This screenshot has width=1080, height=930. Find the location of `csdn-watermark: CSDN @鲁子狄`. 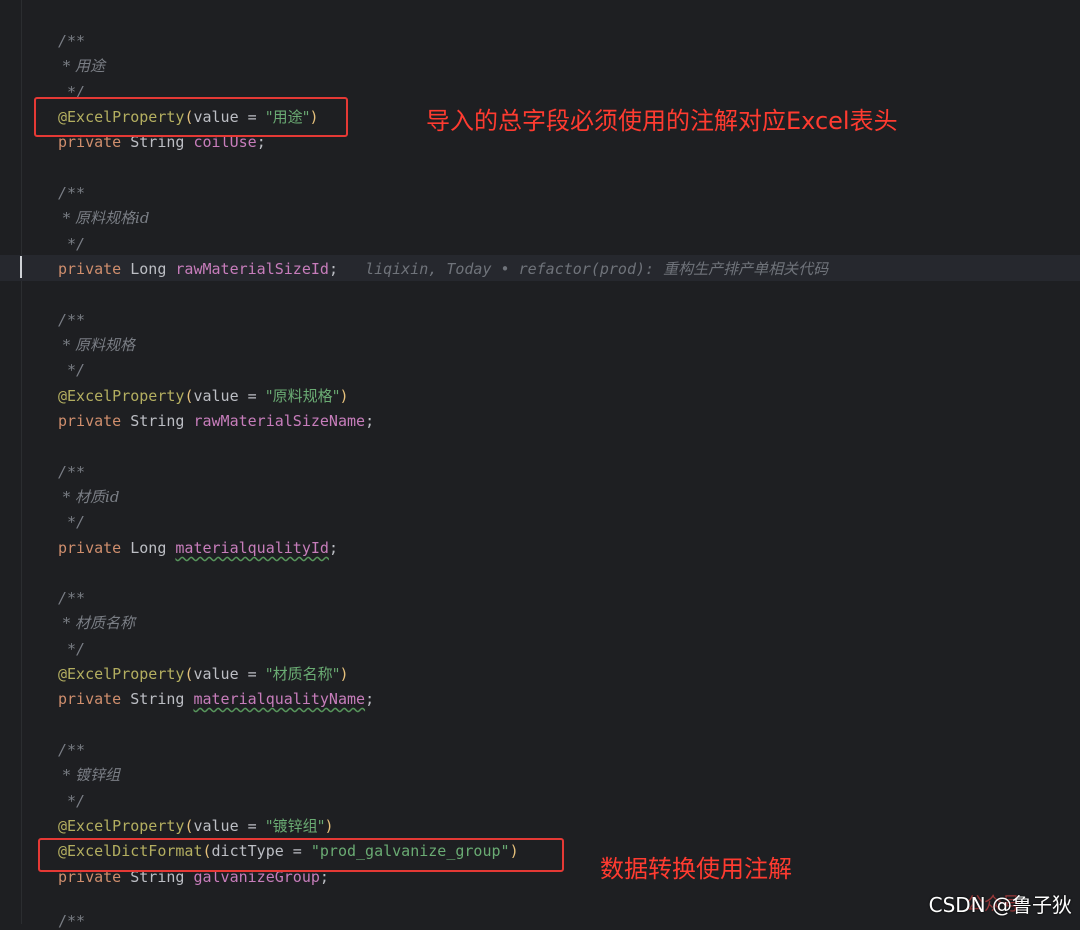

csdn-watermark: CSDN @鲁子狄 is located at coordinates (1000, 905).